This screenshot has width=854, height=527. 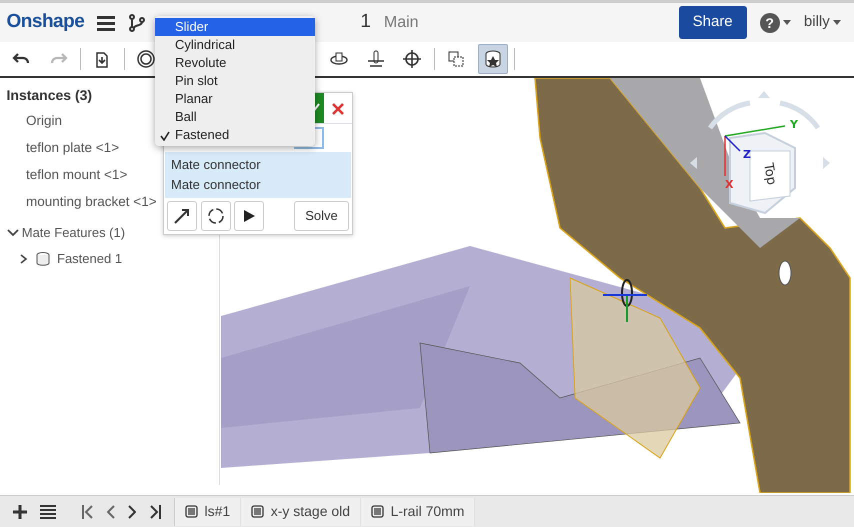 What do you see at coordinates (146, 59) in the screenshot?
I see `circle-icon` at bounding box center [146, 59].